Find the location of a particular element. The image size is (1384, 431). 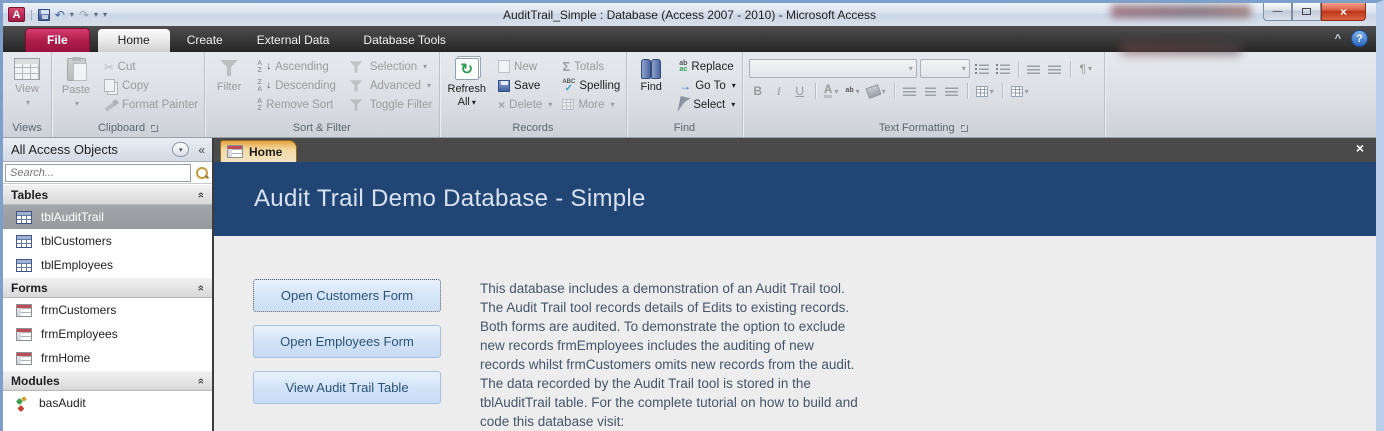

sort-za-icon: ZA is located at coordinates (260, 85).